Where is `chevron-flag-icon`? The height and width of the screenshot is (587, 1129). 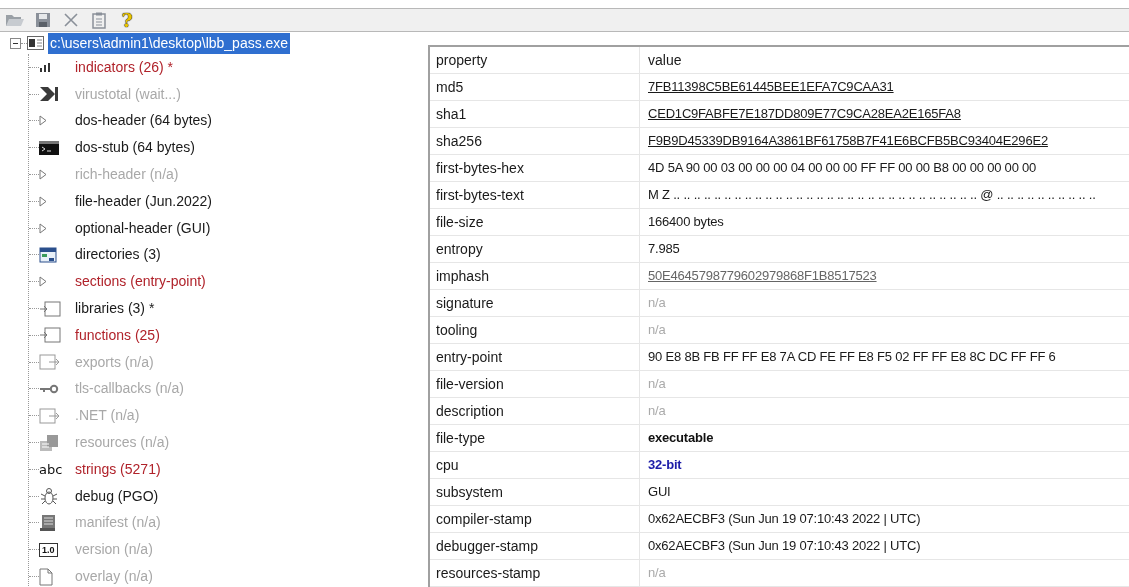 chevron-flag-icon is located at coordinates (49, 94).